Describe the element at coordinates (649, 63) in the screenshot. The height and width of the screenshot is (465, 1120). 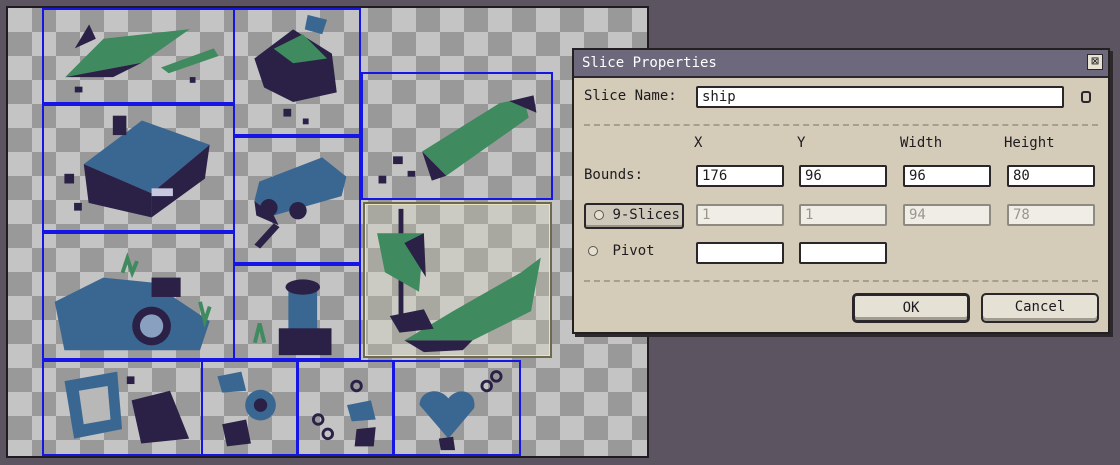
I see `dialog-title: Slice Properties` at that location.